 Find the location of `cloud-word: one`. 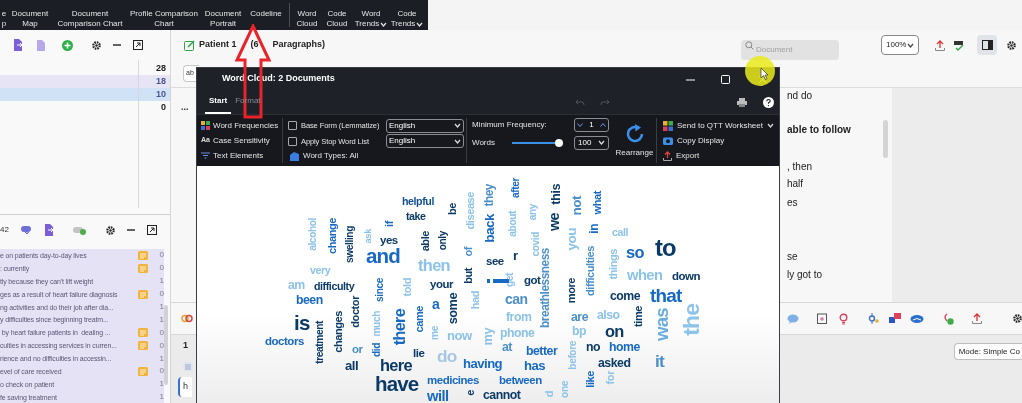

cloud-word: one is located at coordinates (565, 389).